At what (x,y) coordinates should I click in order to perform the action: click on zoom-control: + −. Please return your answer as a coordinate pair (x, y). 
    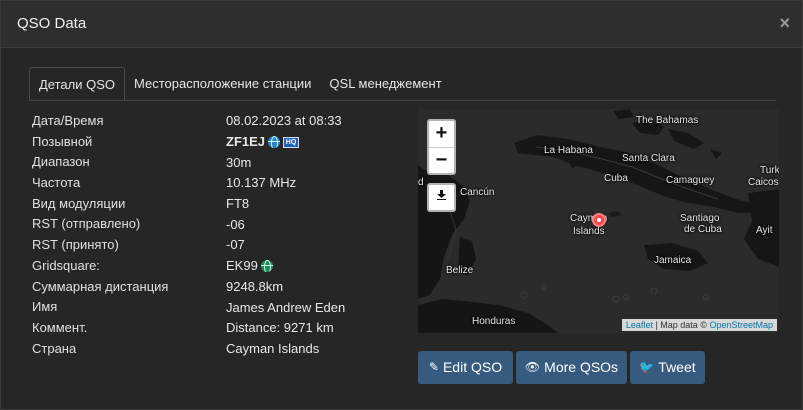
    Looking at the image, I should click on (441, 147).